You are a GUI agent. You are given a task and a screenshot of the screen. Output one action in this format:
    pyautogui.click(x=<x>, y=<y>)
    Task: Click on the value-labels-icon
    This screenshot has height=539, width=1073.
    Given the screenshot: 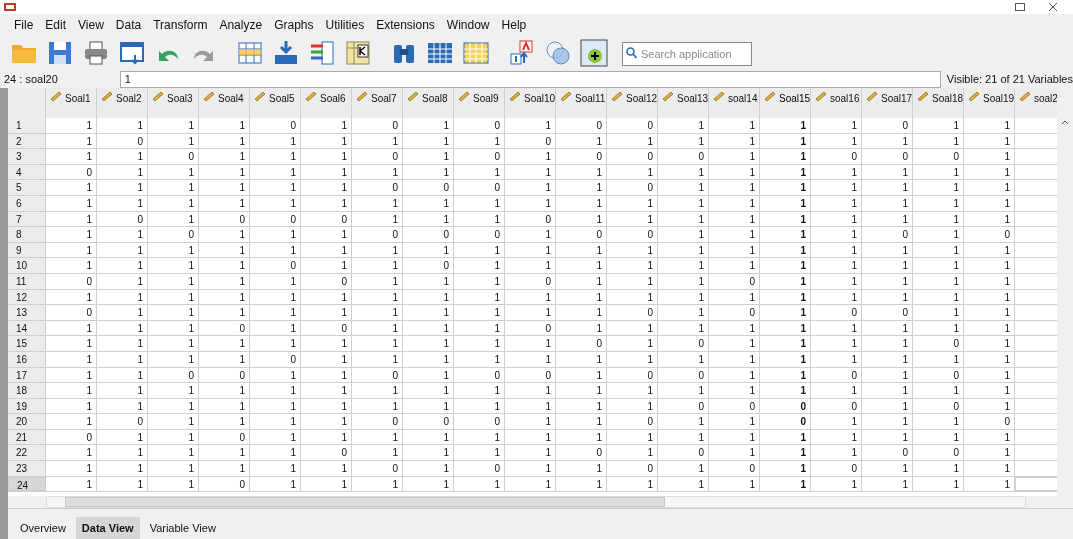 What is the action you would take?
    pyautogui.click(x=358, y=53)
    